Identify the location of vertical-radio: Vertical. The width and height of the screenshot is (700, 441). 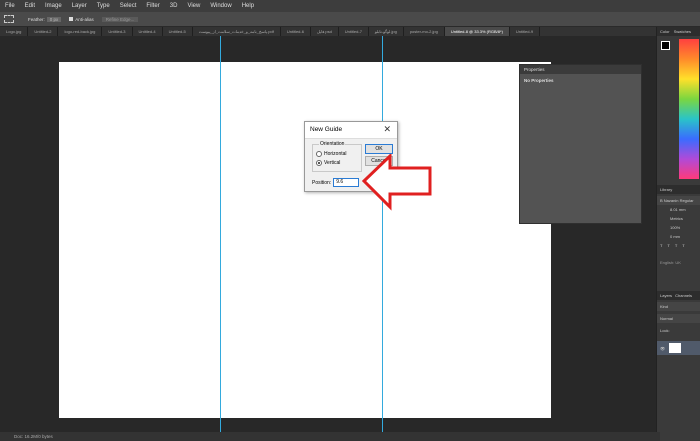
(328, 163).